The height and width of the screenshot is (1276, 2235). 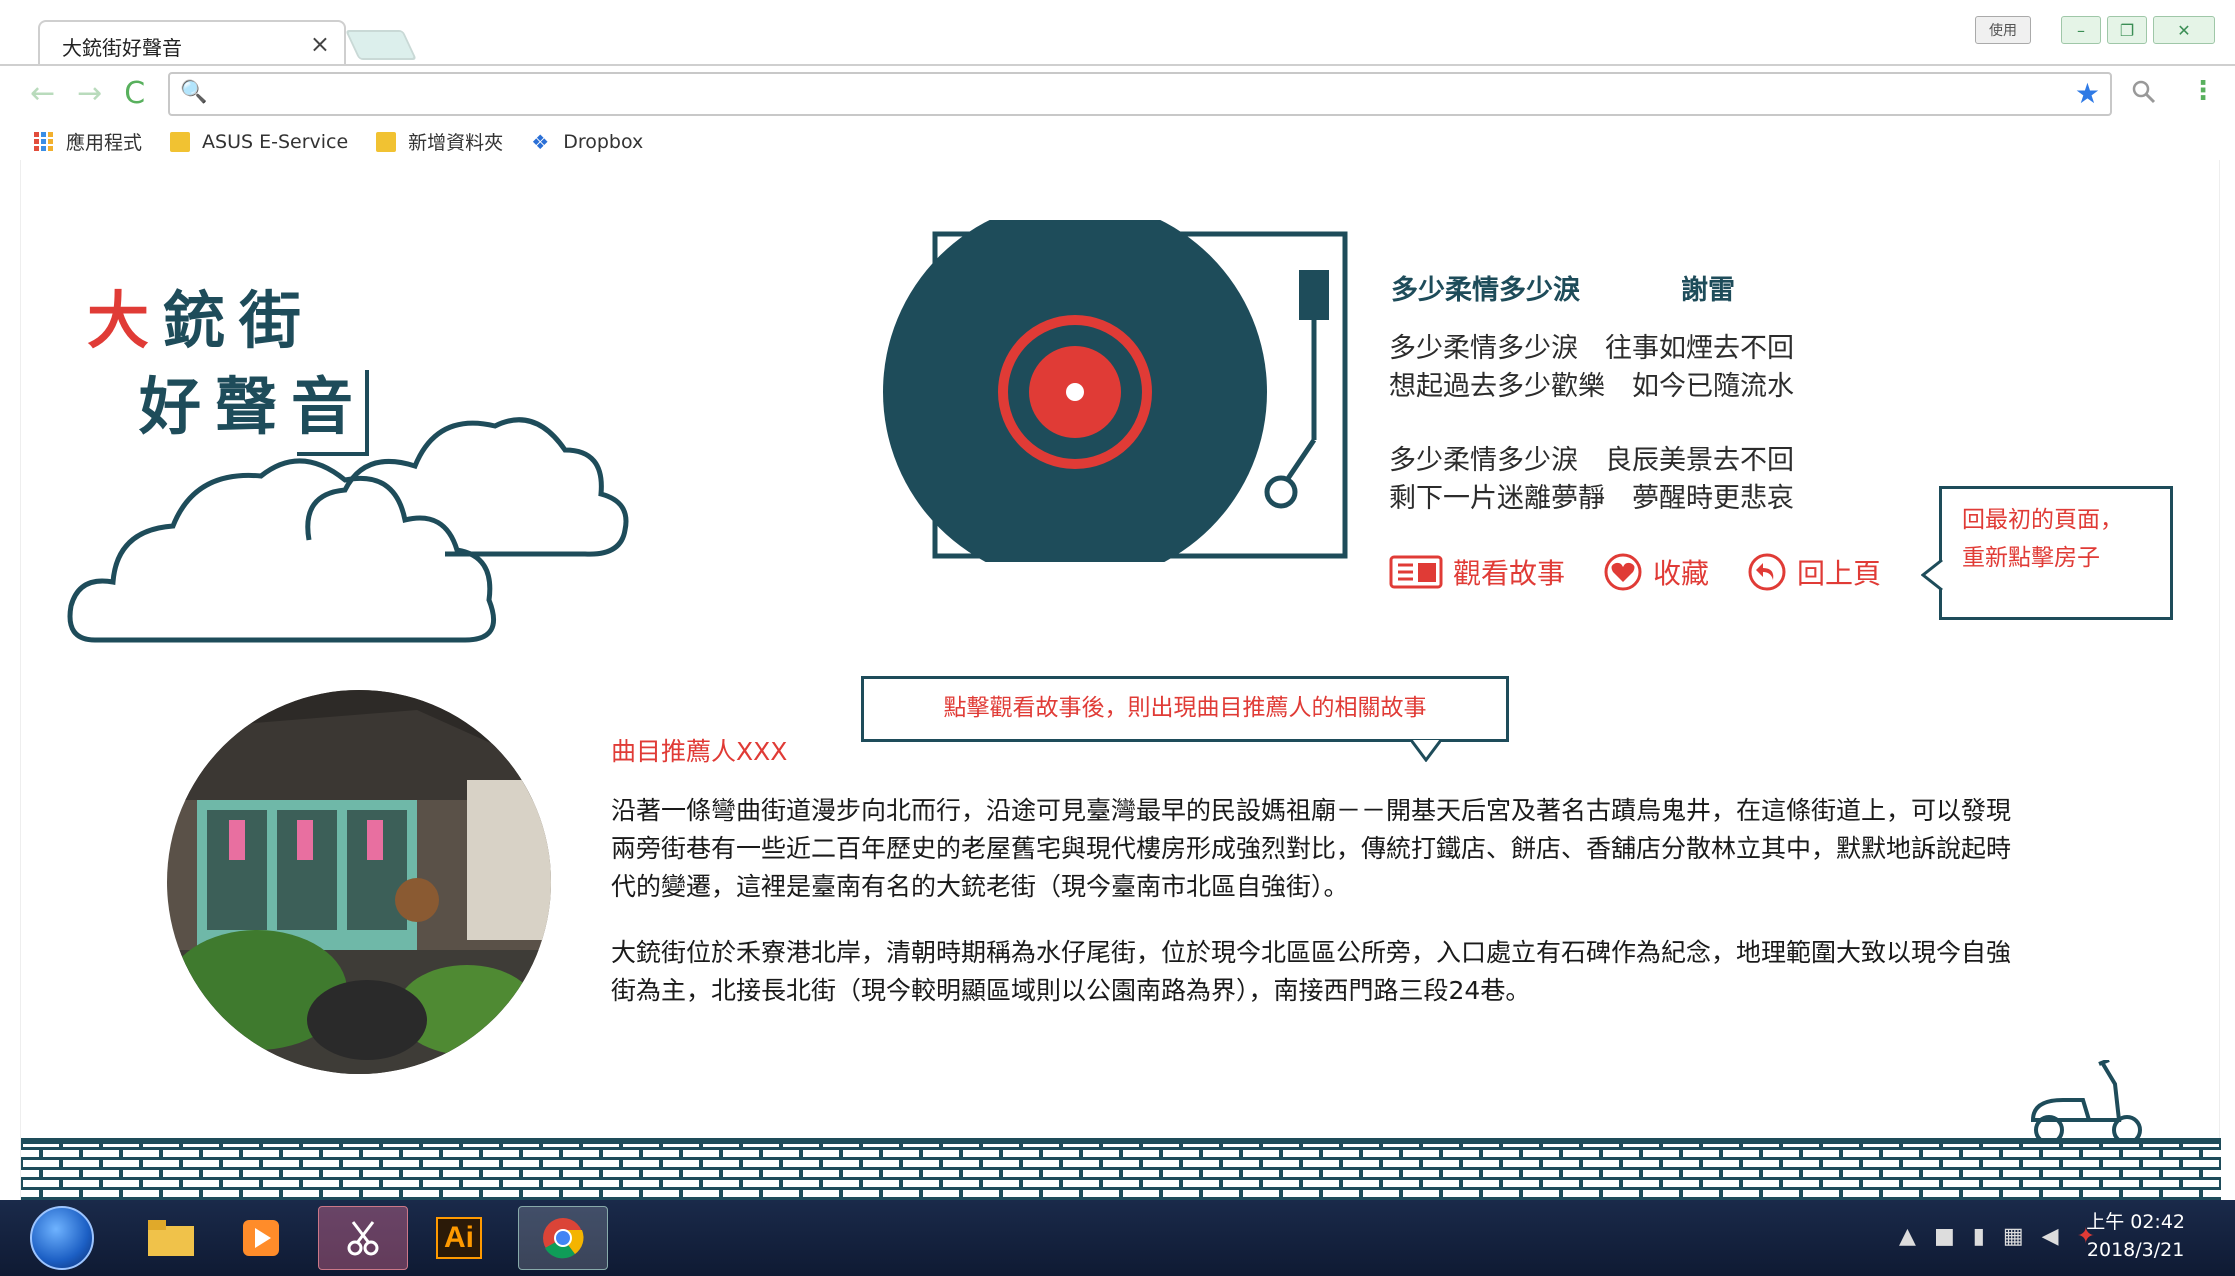 I want to click on network-icon: ▦, so click(x=2013, y=1236).